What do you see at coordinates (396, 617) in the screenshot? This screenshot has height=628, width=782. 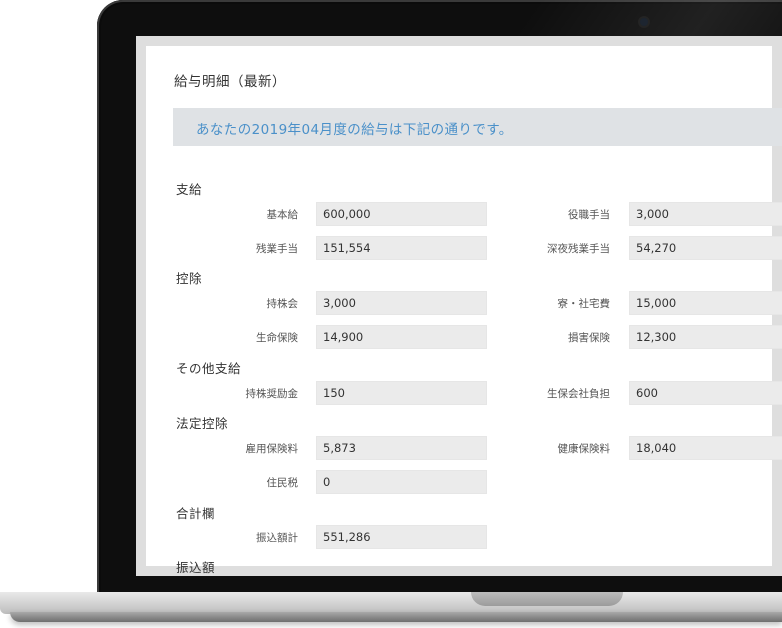 I see `laptop-base-edge` at bounding box center [396, 617].